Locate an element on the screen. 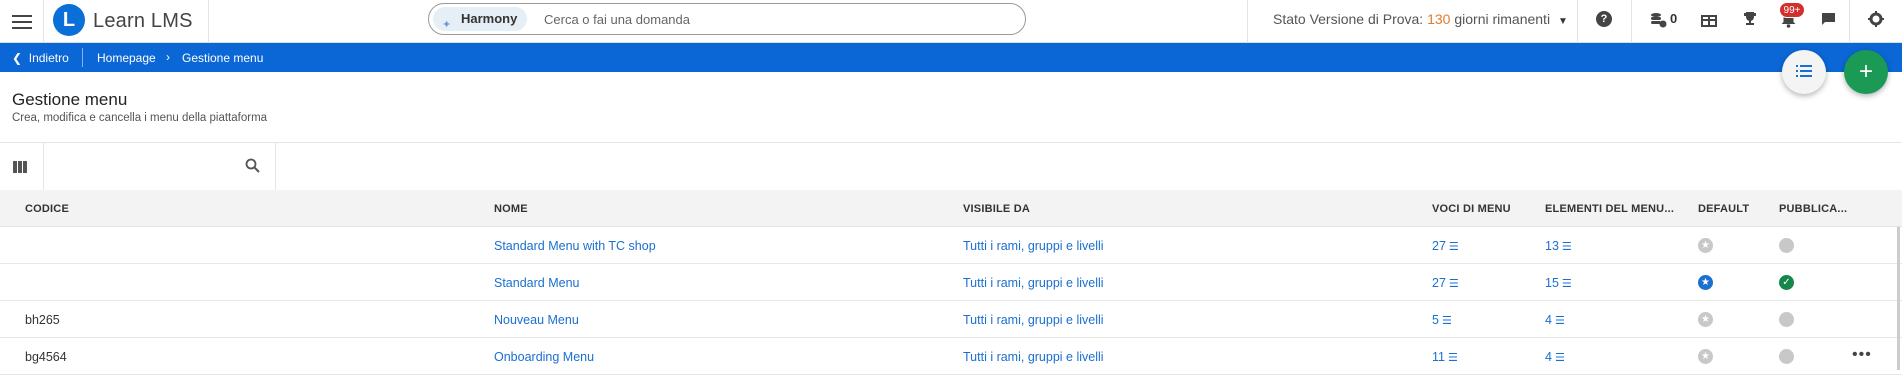 This screenshot has width=1902, height=375. global-search: ✦ Harmony Cerca o fai una domanda is located at coordinates (727, 19).